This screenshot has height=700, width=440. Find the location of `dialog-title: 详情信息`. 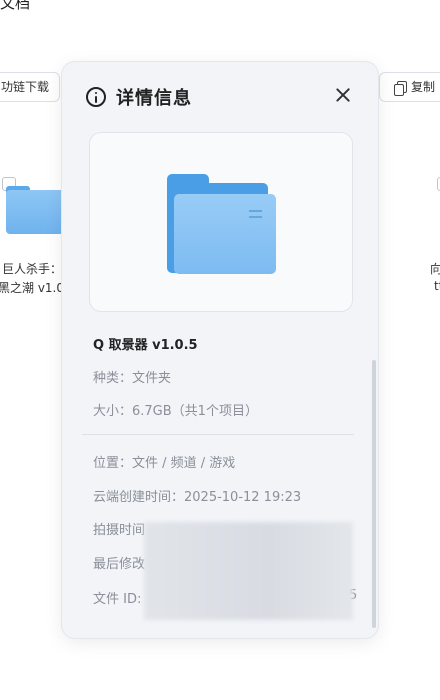

dialog-title: 详情信息 is located at coordinates (154, 98).